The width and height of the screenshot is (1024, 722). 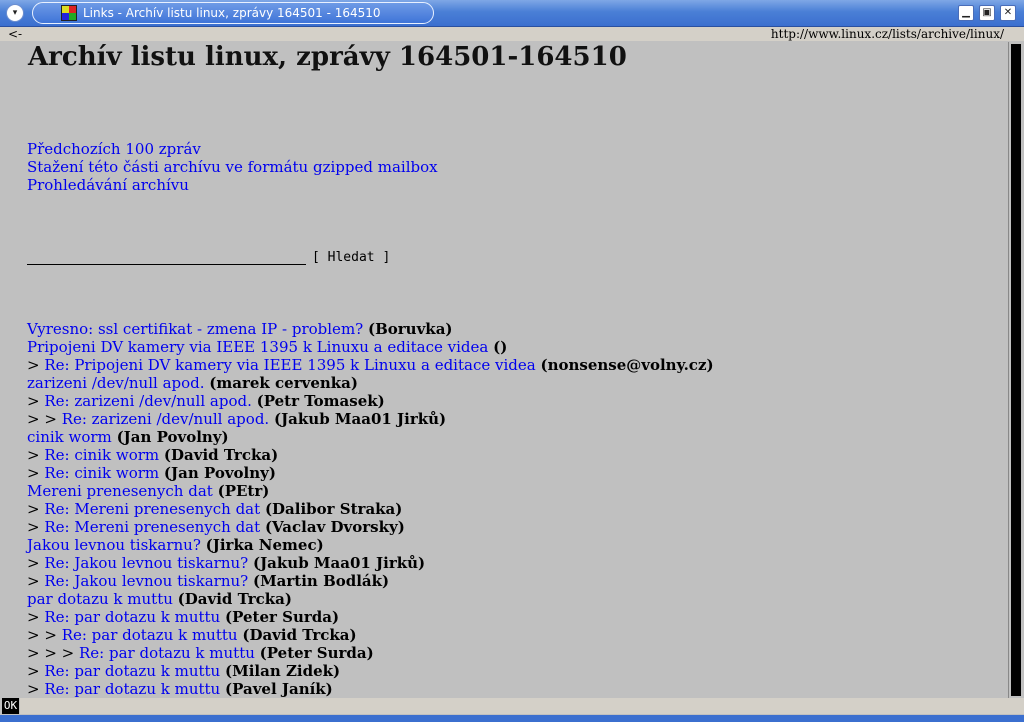 I want to click on reply-depth-prefix: > > >, so click(x=53, y=653).